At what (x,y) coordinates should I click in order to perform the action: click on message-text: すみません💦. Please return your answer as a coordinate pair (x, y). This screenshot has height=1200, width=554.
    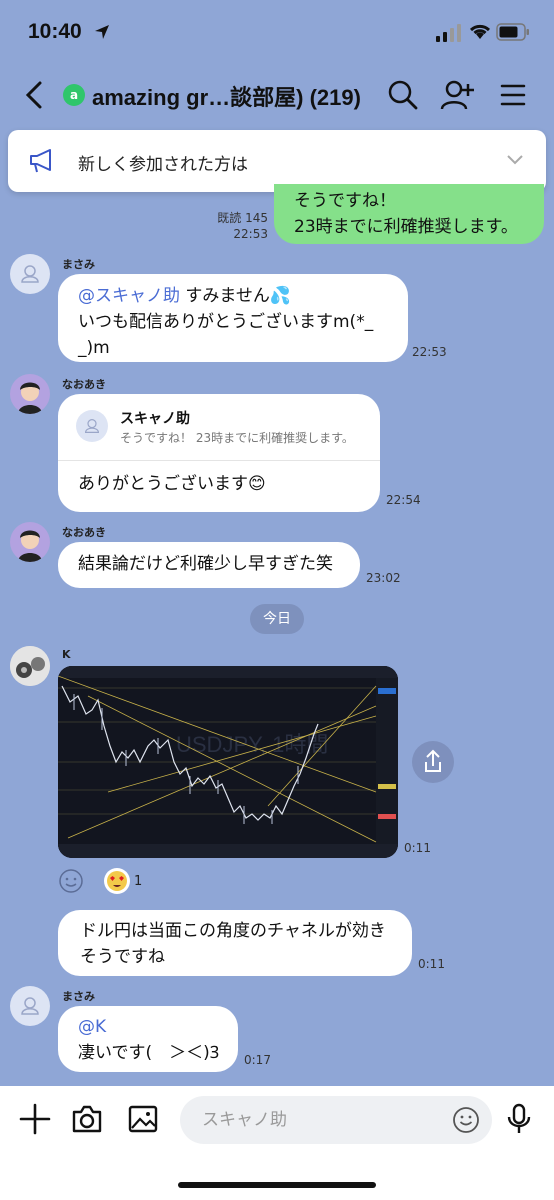
    Looking at the image, I should click on (236, 296).